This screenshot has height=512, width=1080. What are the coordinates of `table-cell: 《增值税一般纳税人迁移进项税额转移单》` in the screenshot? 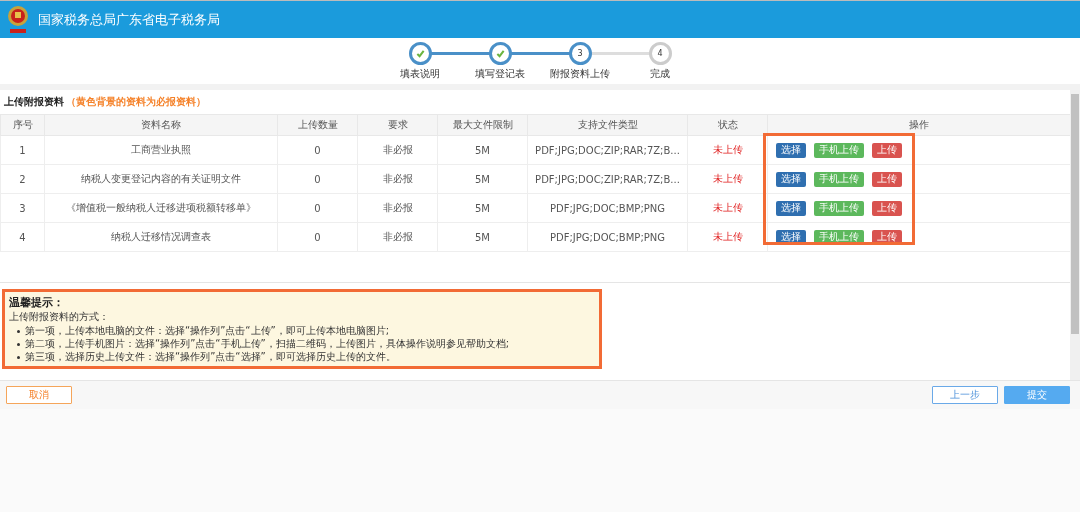 It's located at (161, 208).